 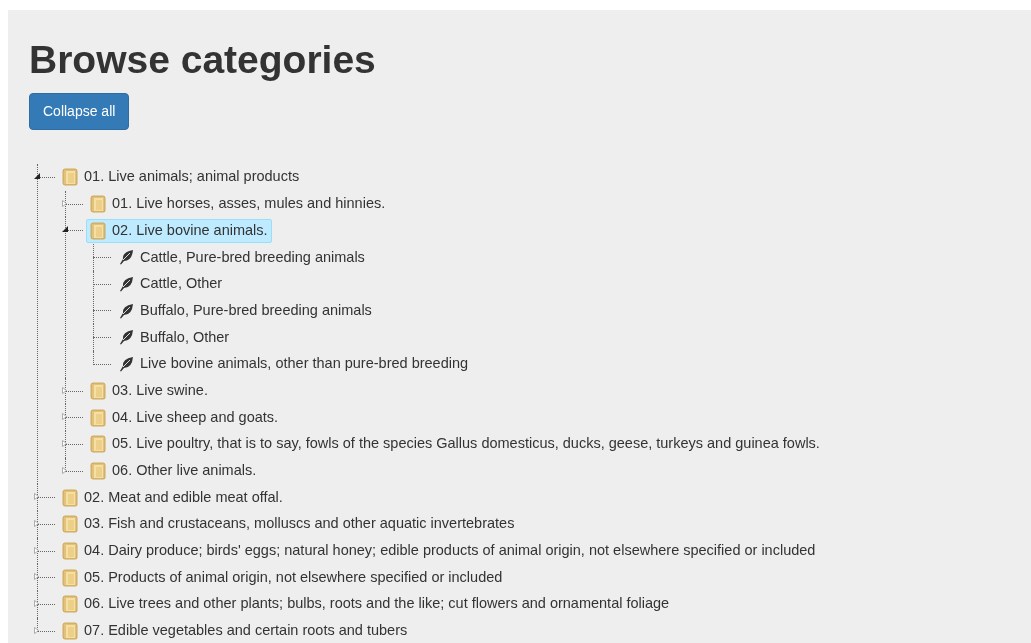 What do you see at coordinates (455, 444) in the screenshot?
I see `folder-node: 05. Live poultry, that is to say, fowls of the species Gallus domesticus, ducks, geese, turkeys and guinea fowls.` at bounding box center [455, 444].